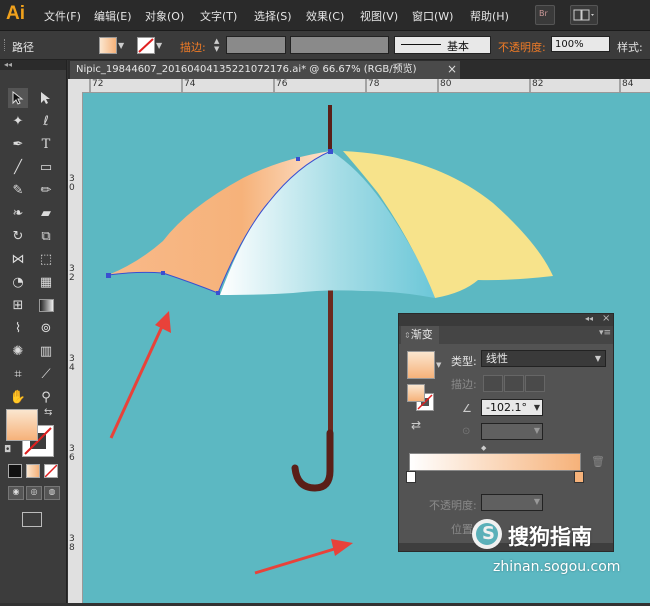  What do you see at coordinates (416, 425) in the screenshot?
I see `reverse-gradient-icon: ⇄` at bounding box center [416, 425].